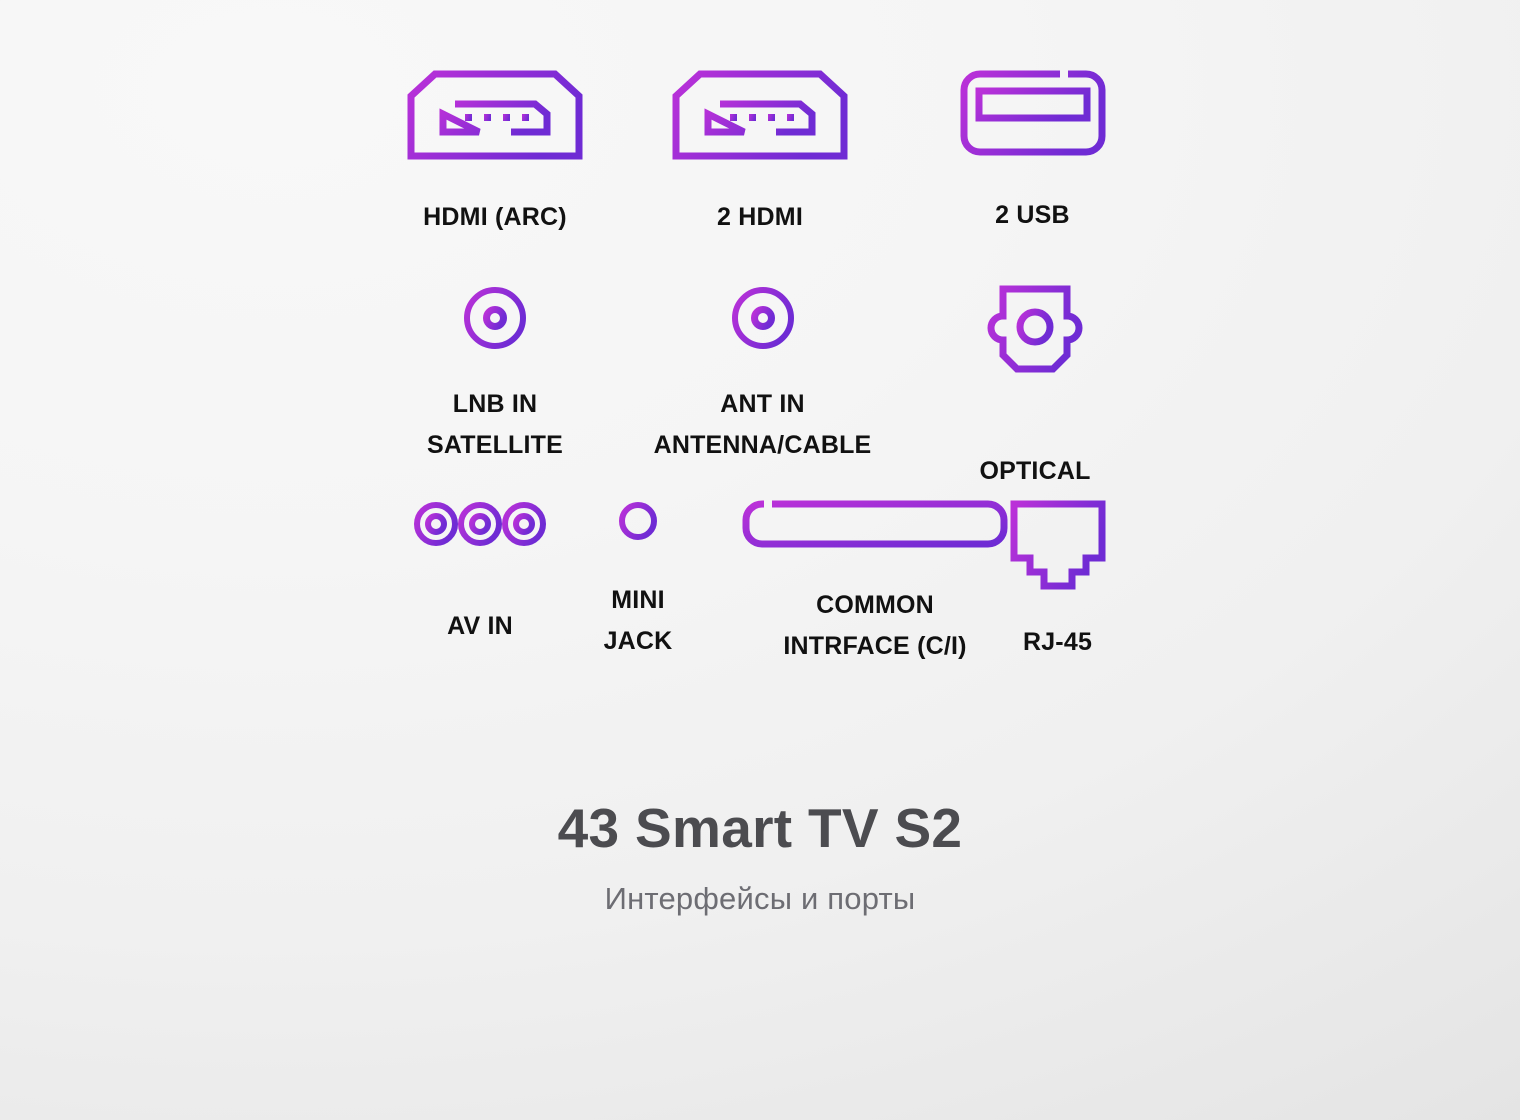  What do you see at coordinates (1035, 471) in the screenshot?
I see `port-label-optical: OPTICAL` at bounding box center [1035, 471].